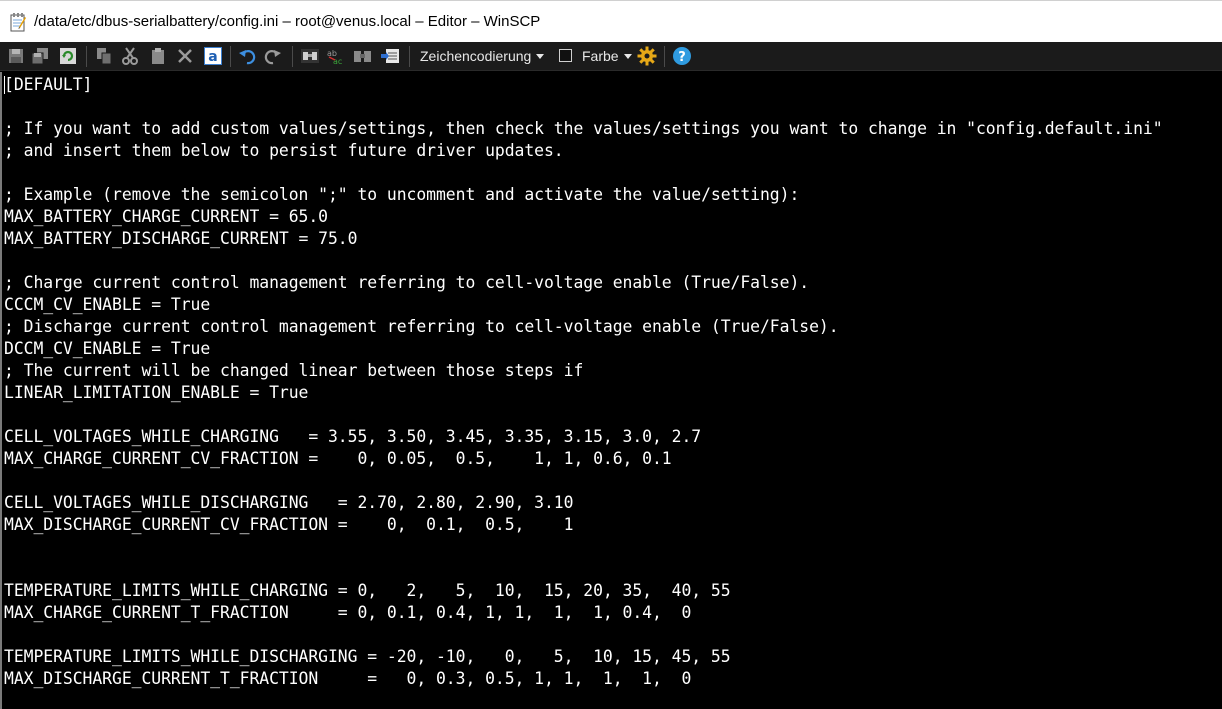 The height and width of the screenshot is (709, 1222). I want to click on cut-icon, so click(130, 56).